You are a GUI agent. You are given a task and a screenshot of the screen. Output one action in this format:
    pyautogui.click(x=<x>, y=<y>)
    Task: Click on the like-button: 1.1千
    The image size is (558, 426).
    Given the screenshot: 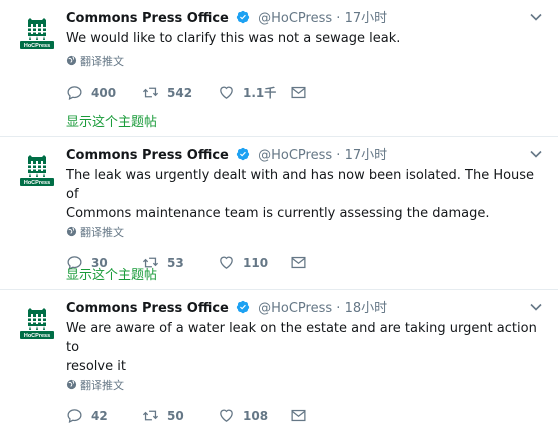 What is the action you would take?
    pyautogui.click(x=247, y=93)
    